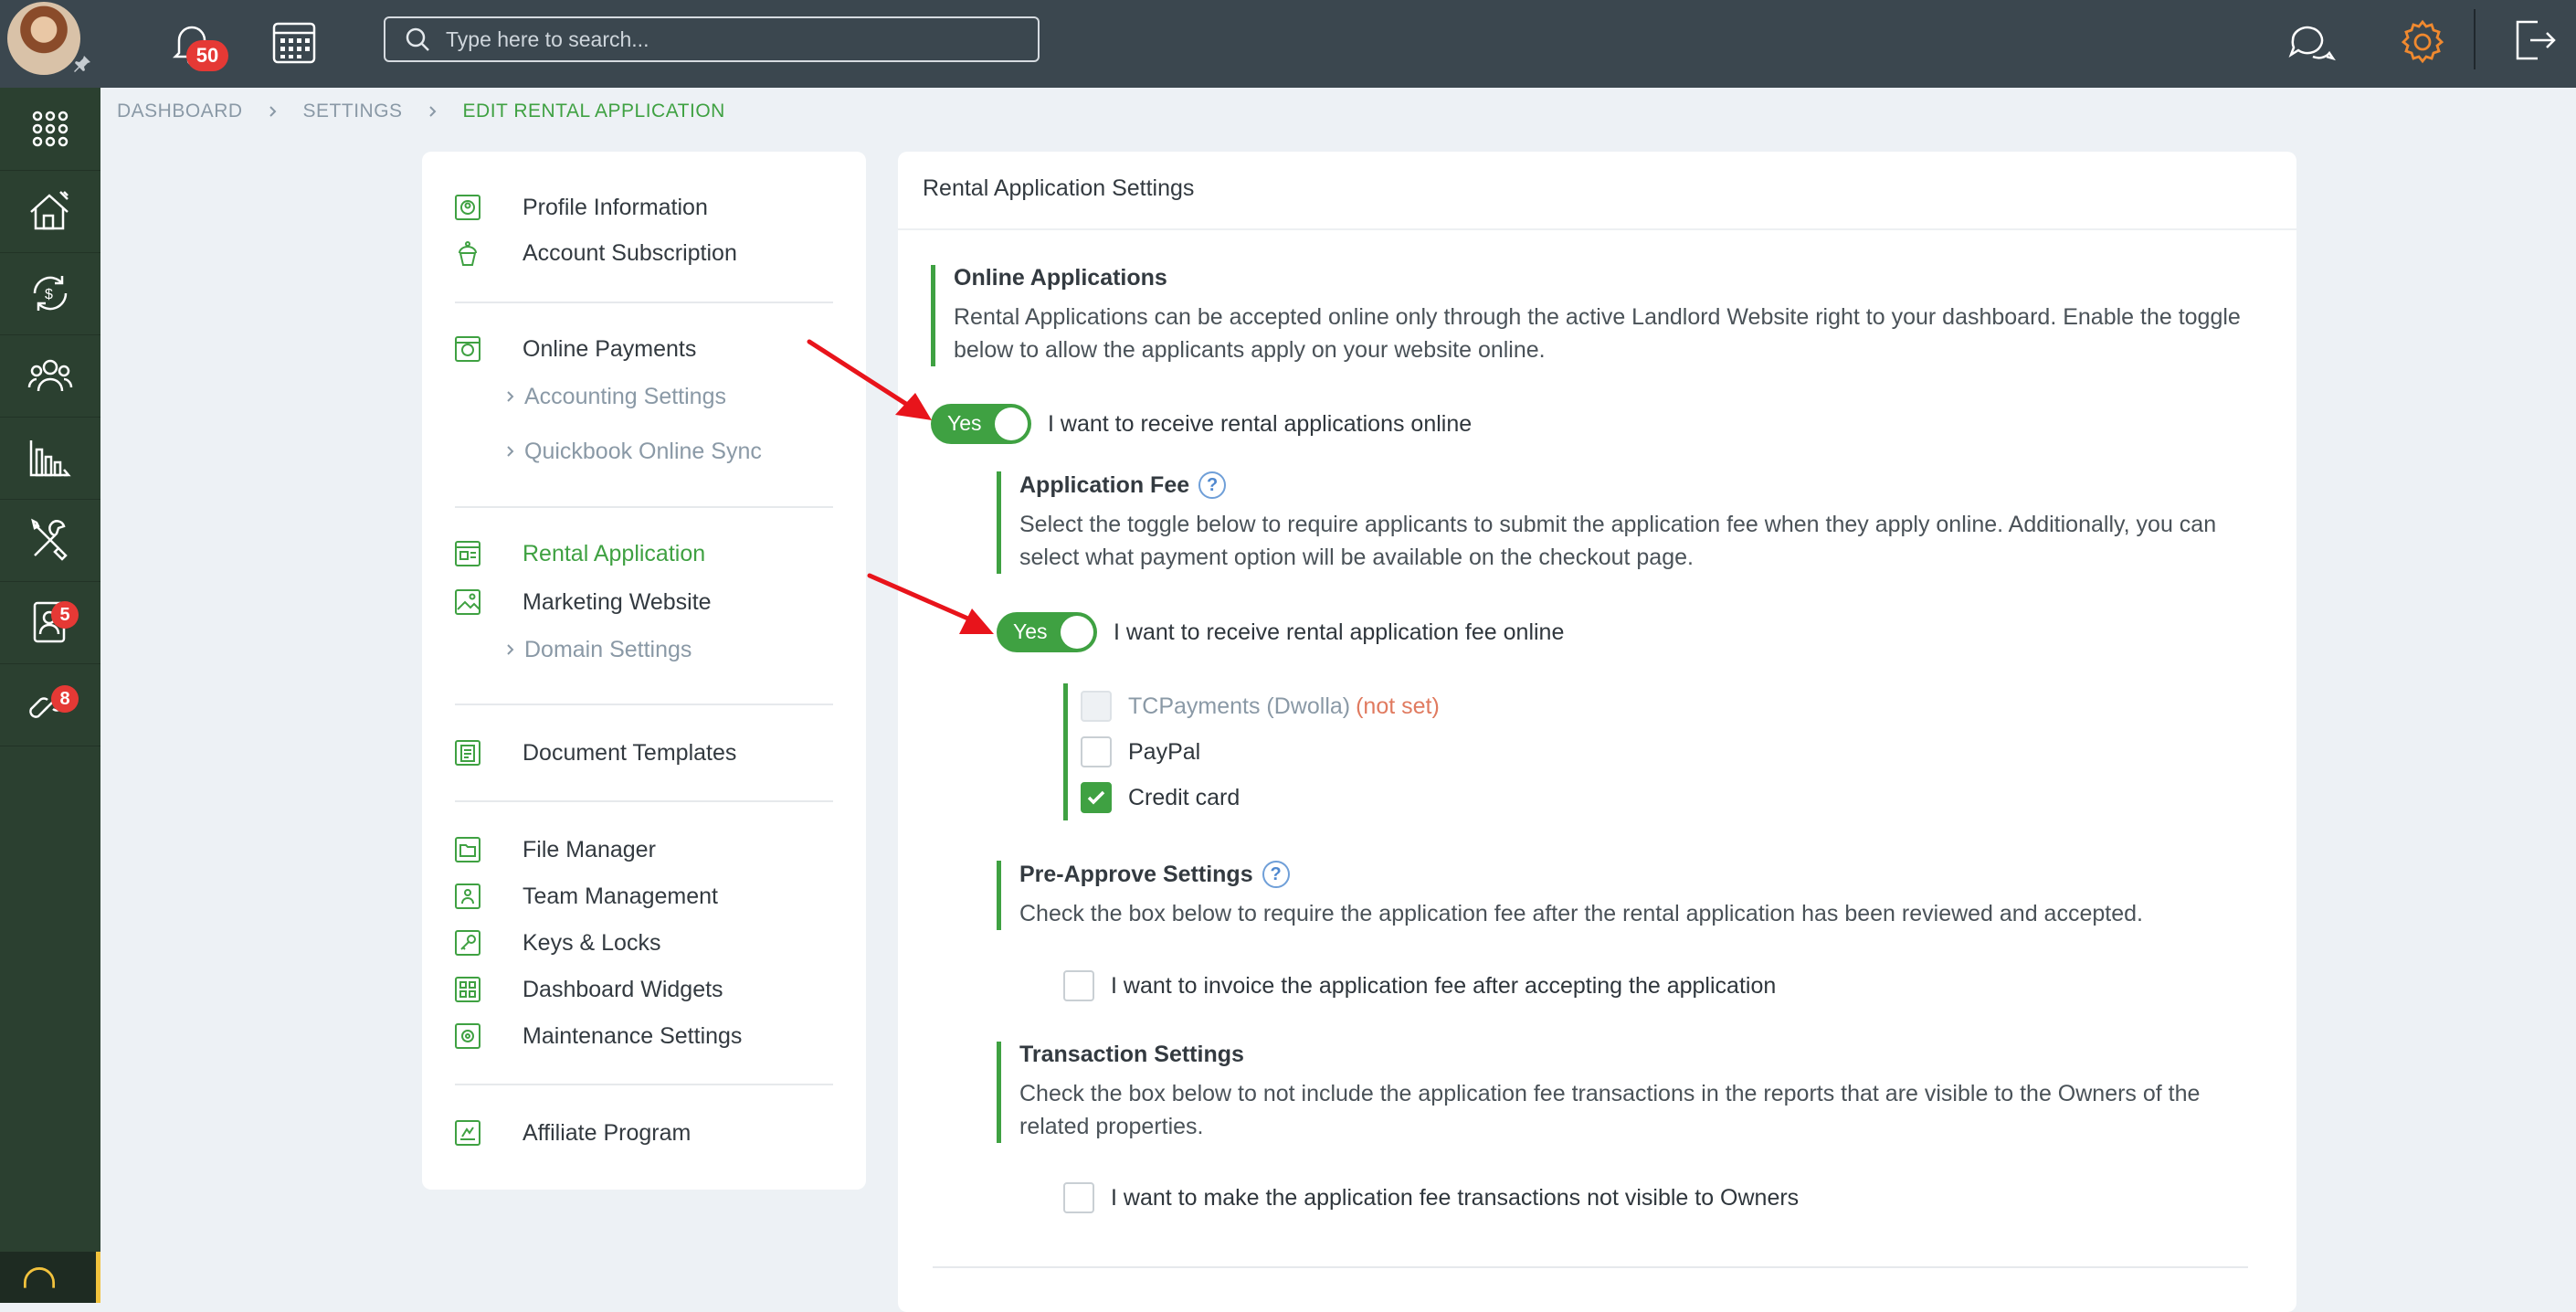 Image resolution: width=2576 pixels, height=1312 pixels. I want to click on online-applications-toggle: Yes, so click(981, 424).